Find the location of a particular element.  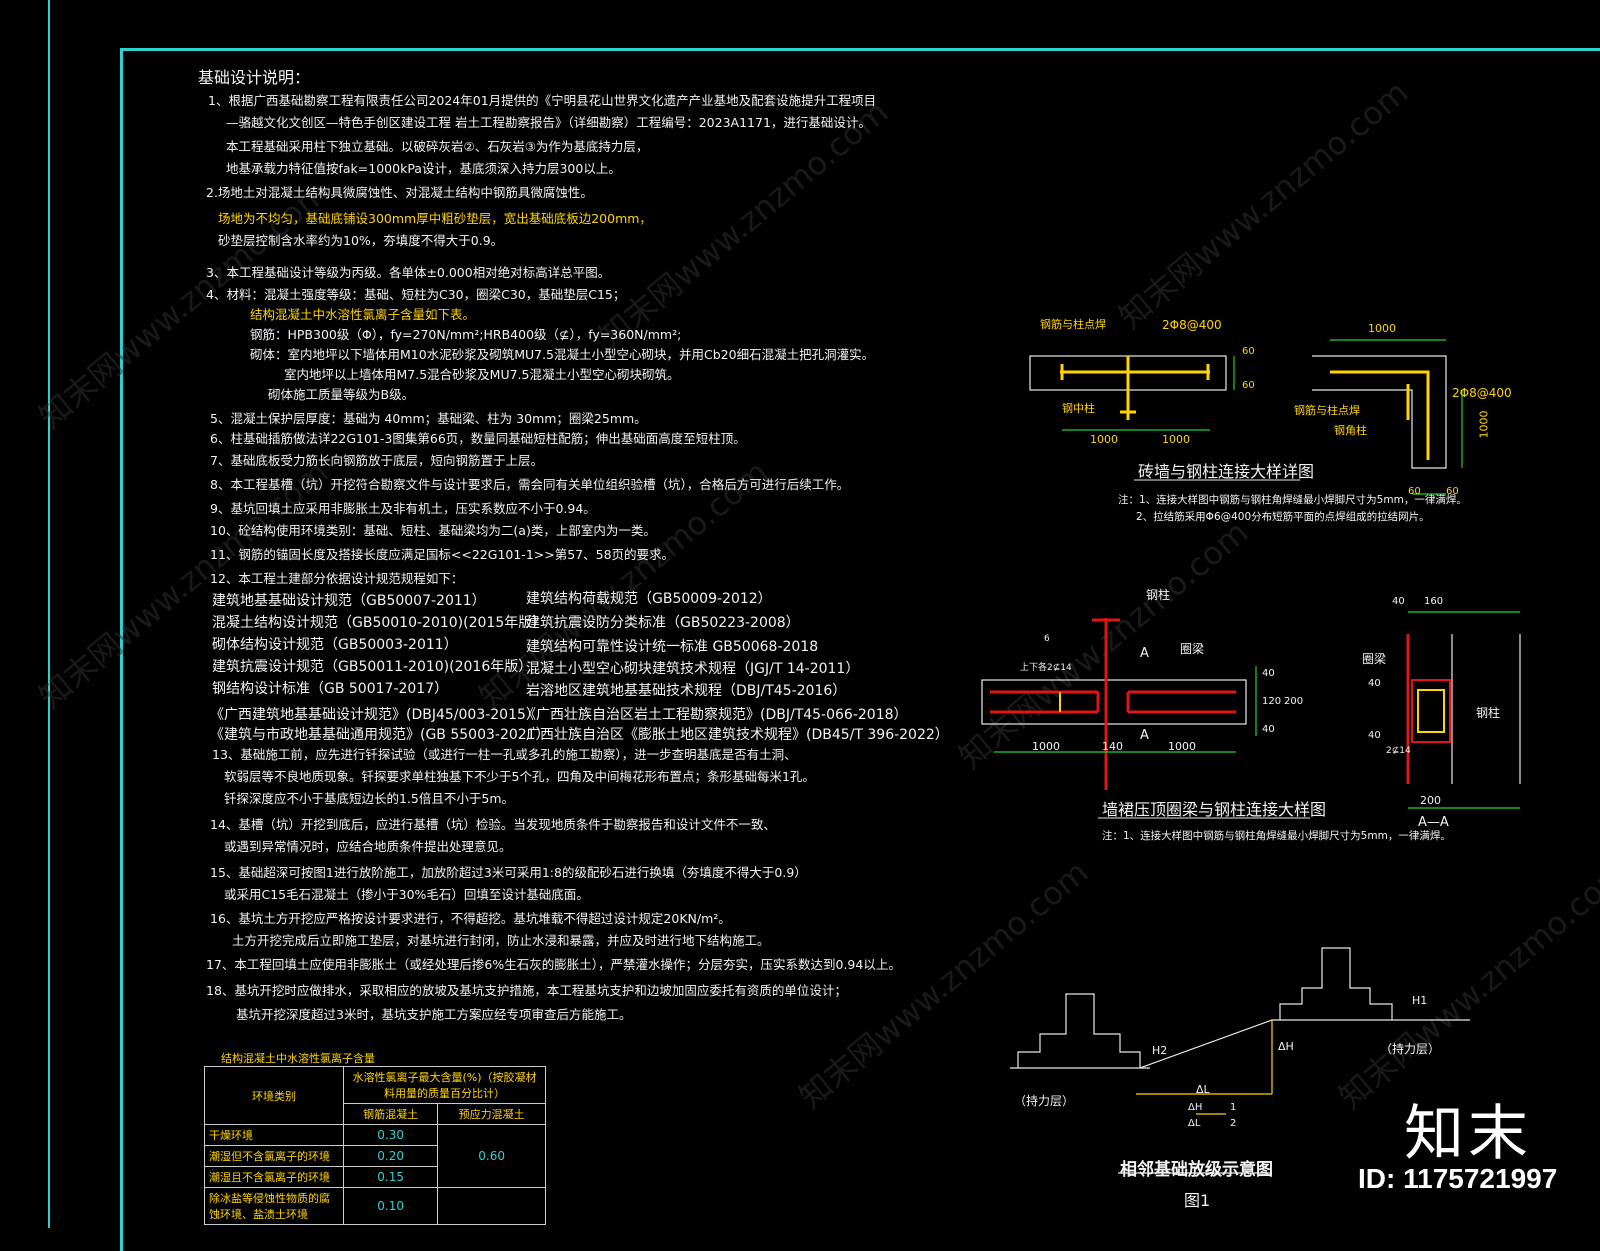

detail2-dim-140: 140 is located at coordinates (1112, 746).